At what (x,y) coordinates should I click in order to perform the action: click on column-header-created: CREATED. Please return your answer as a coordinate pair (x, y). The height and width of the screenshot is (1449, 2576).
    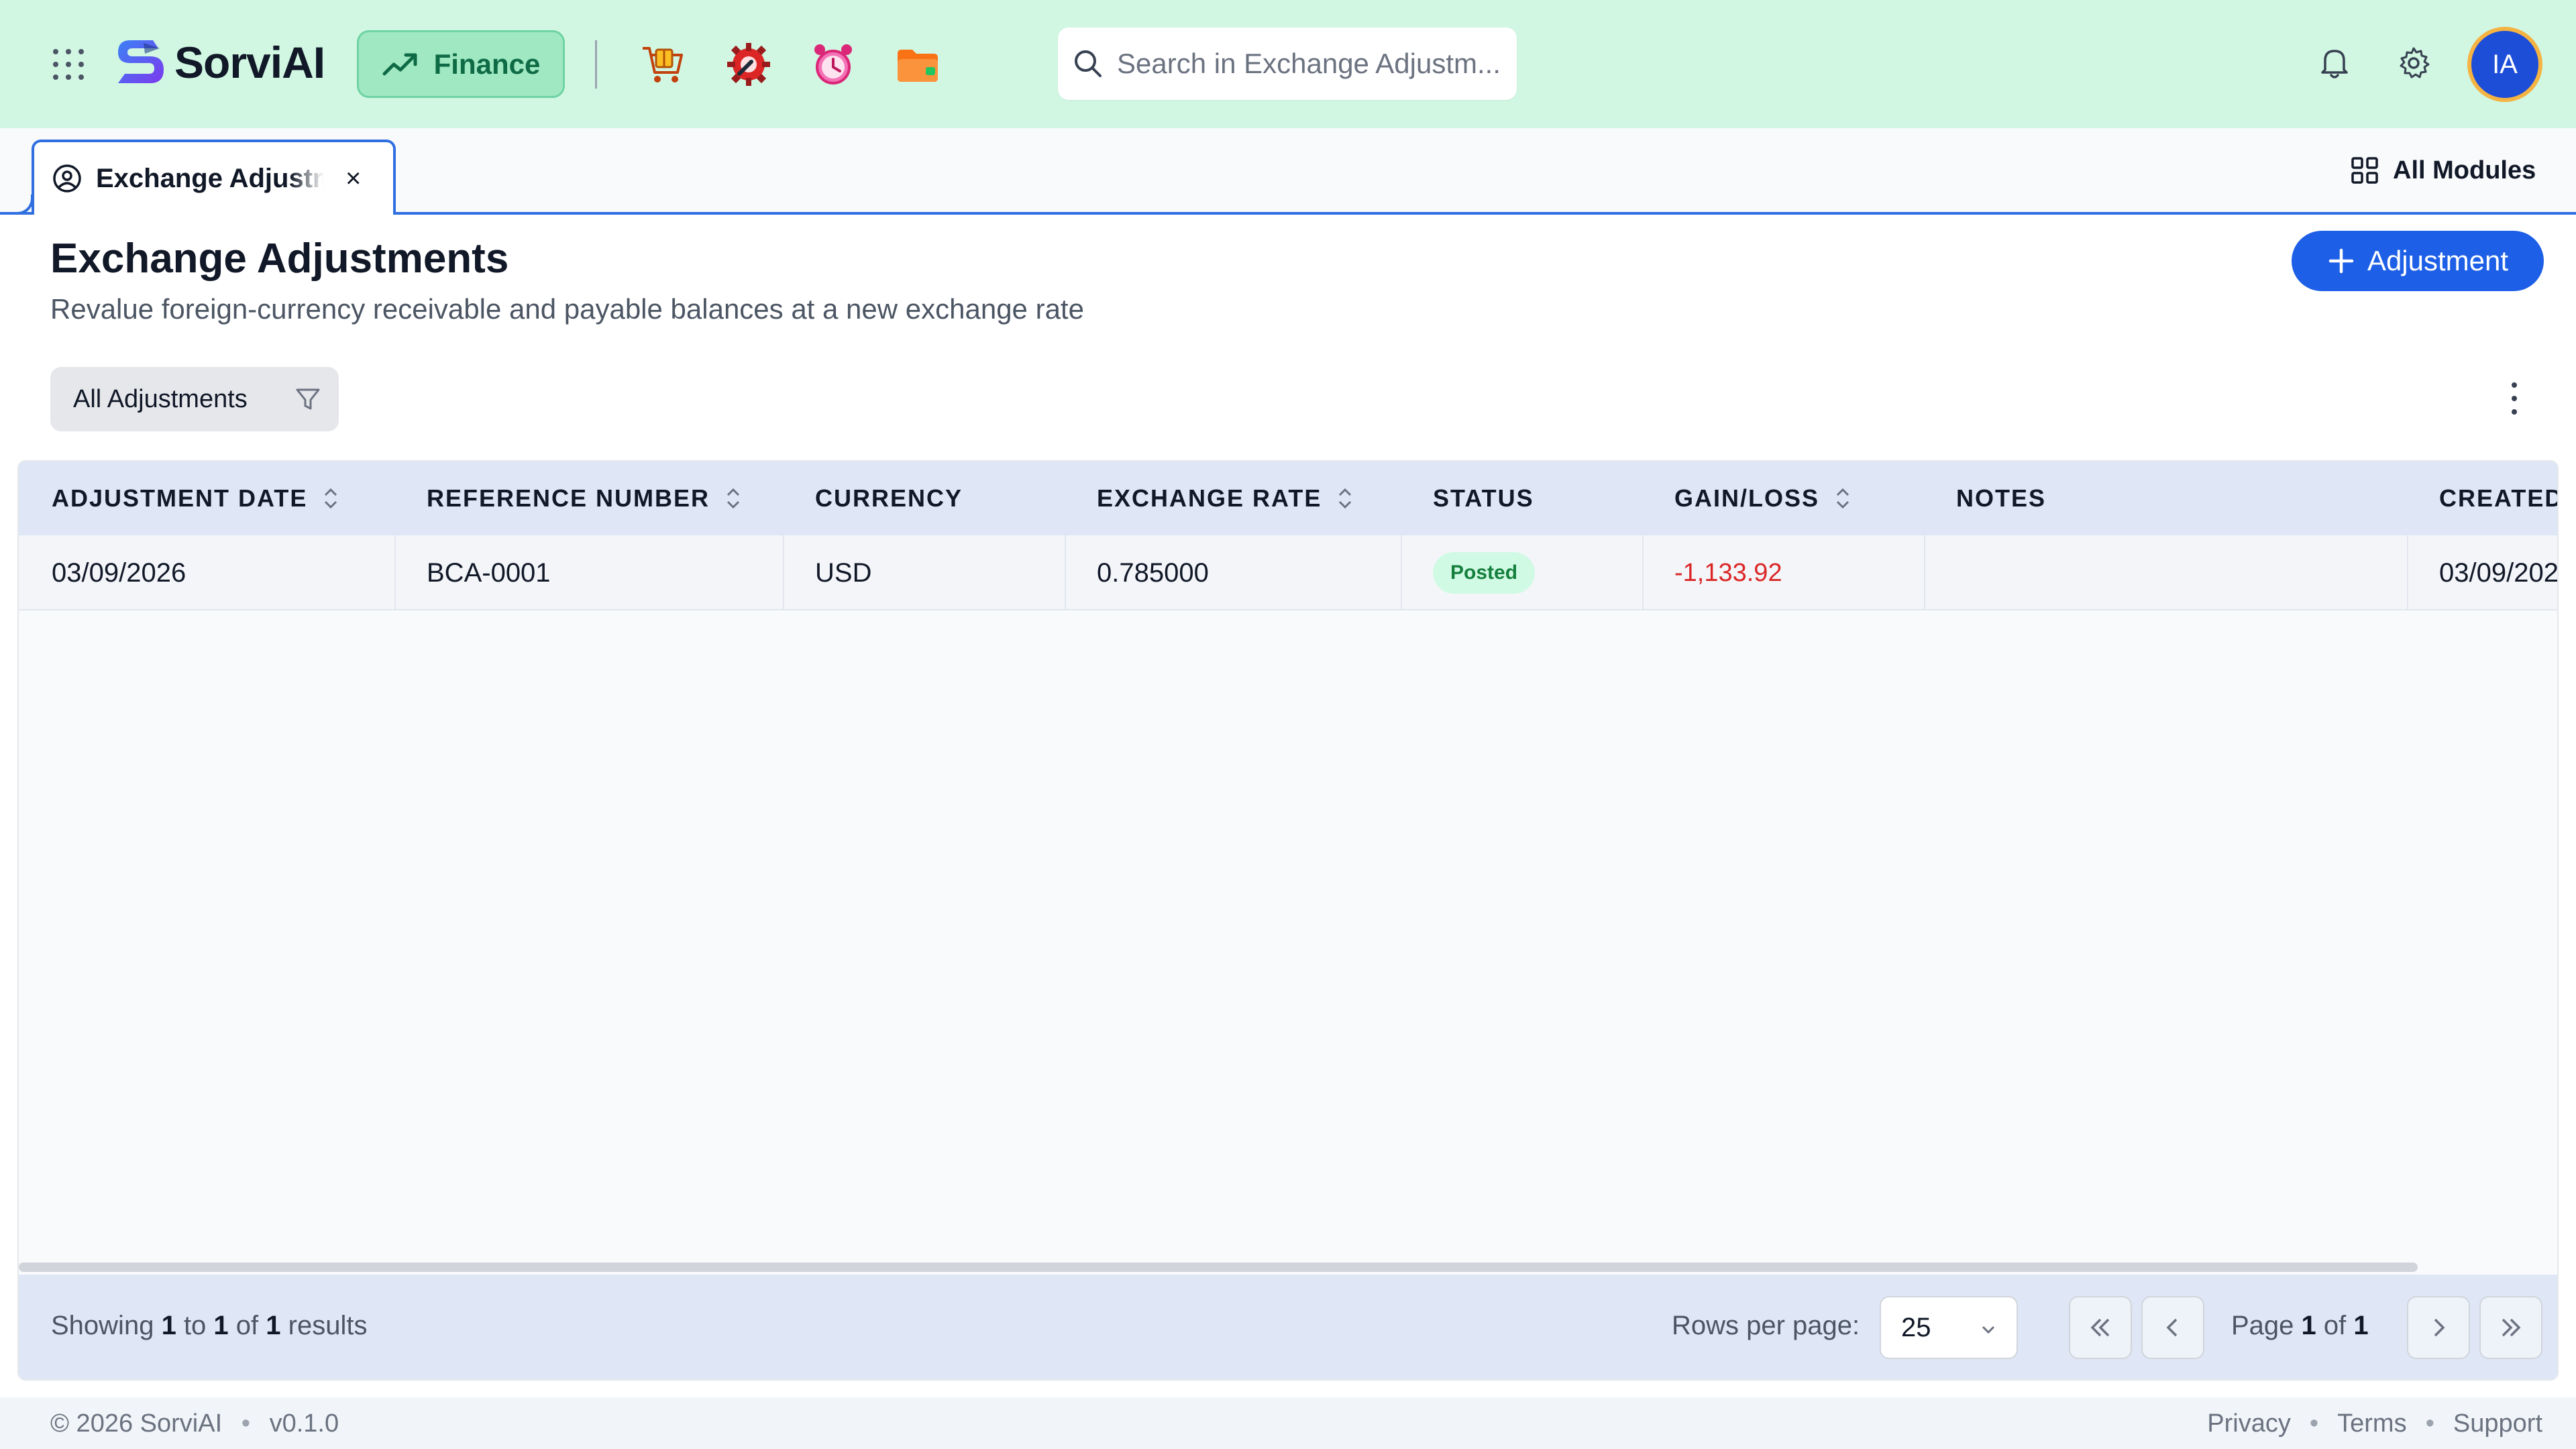
    Looking at the image, I should click on (2499, 498).